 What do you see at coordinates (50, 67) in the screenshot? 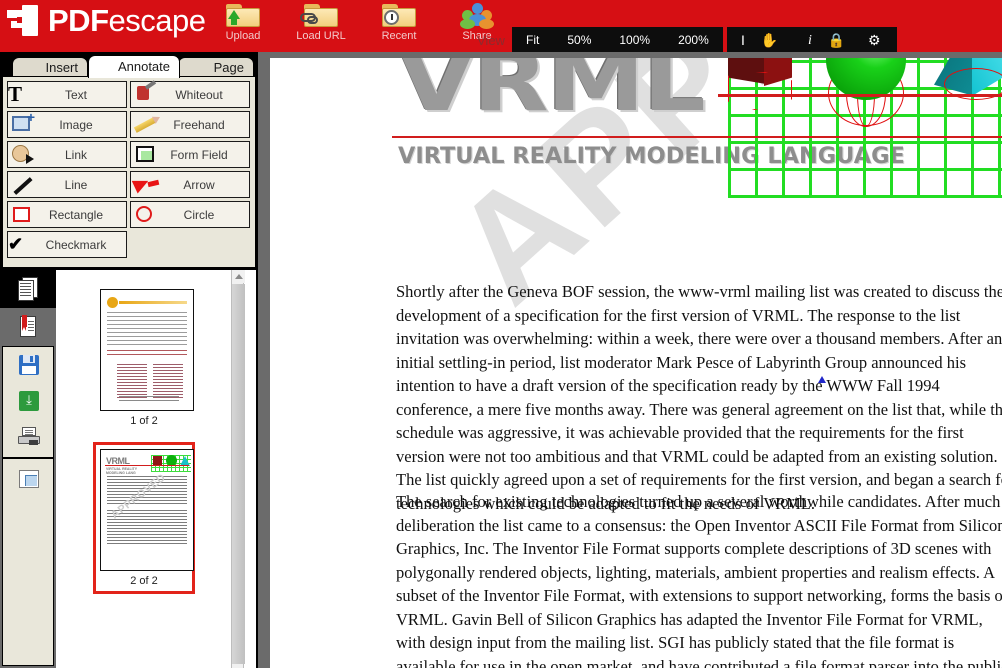
I see `tab-insert: Insert` at bounding box center [50, 67].